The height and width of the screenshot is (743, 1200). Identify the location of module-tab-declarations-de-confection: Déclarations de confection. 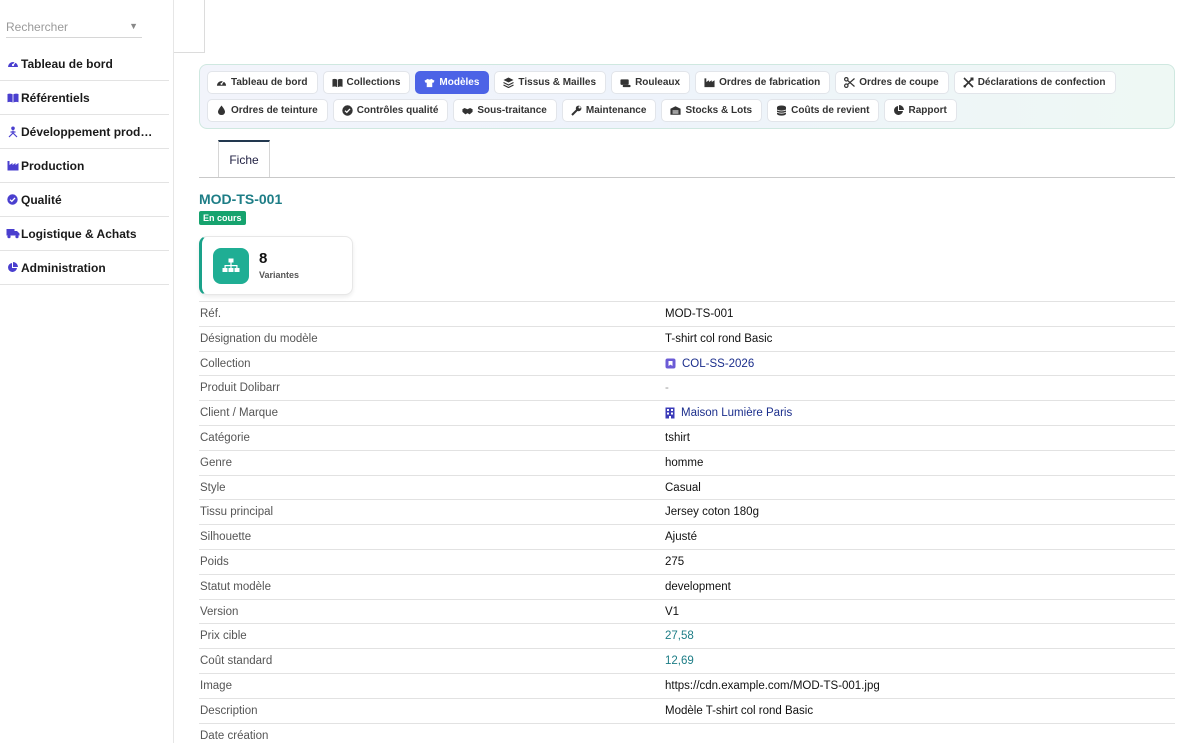
(1034, 82).